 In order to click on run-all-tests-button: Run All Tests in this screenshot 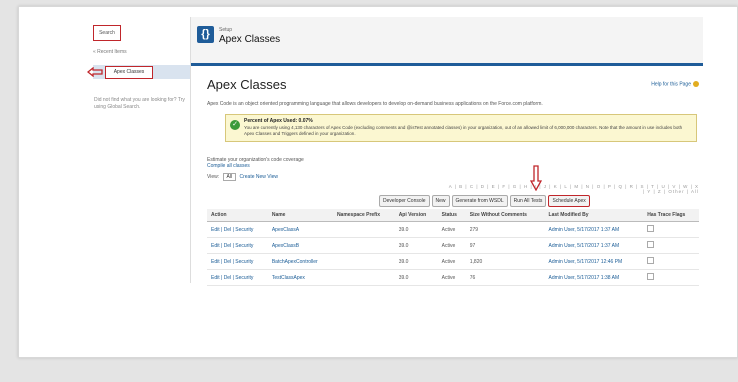, I will do `click(528, 201)`.